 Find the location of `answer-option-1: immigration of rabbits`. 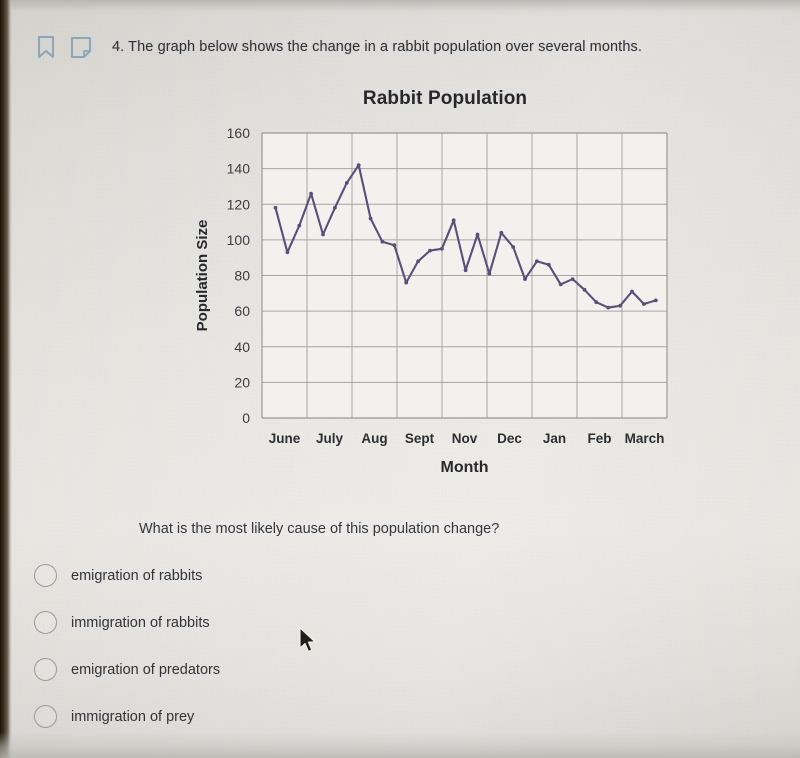

answer-option-1: immigration of rabbits is located at coordinates (294, 622).